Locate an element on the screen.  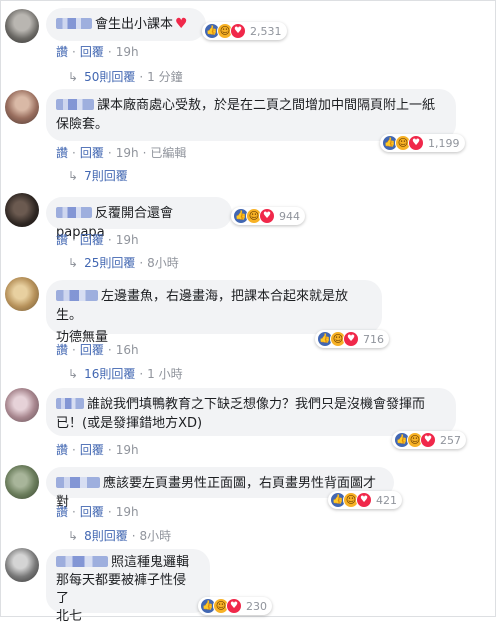
reaction-summary: 👍 ☺ ♥ 944 is located at coordinates (268, 216).